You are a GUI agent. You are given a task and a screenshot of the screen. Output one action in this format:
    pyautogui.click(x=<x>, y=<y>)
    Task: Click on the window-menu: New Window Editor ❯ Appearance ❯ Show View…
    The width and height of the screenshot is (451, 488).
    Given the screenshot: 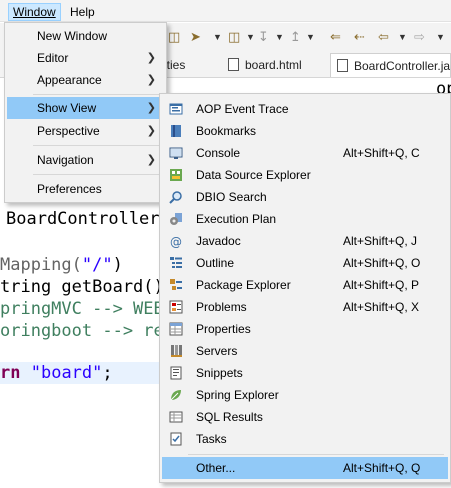 What is the action you would take?
    pyautogui.click(x=85, y=112)
    